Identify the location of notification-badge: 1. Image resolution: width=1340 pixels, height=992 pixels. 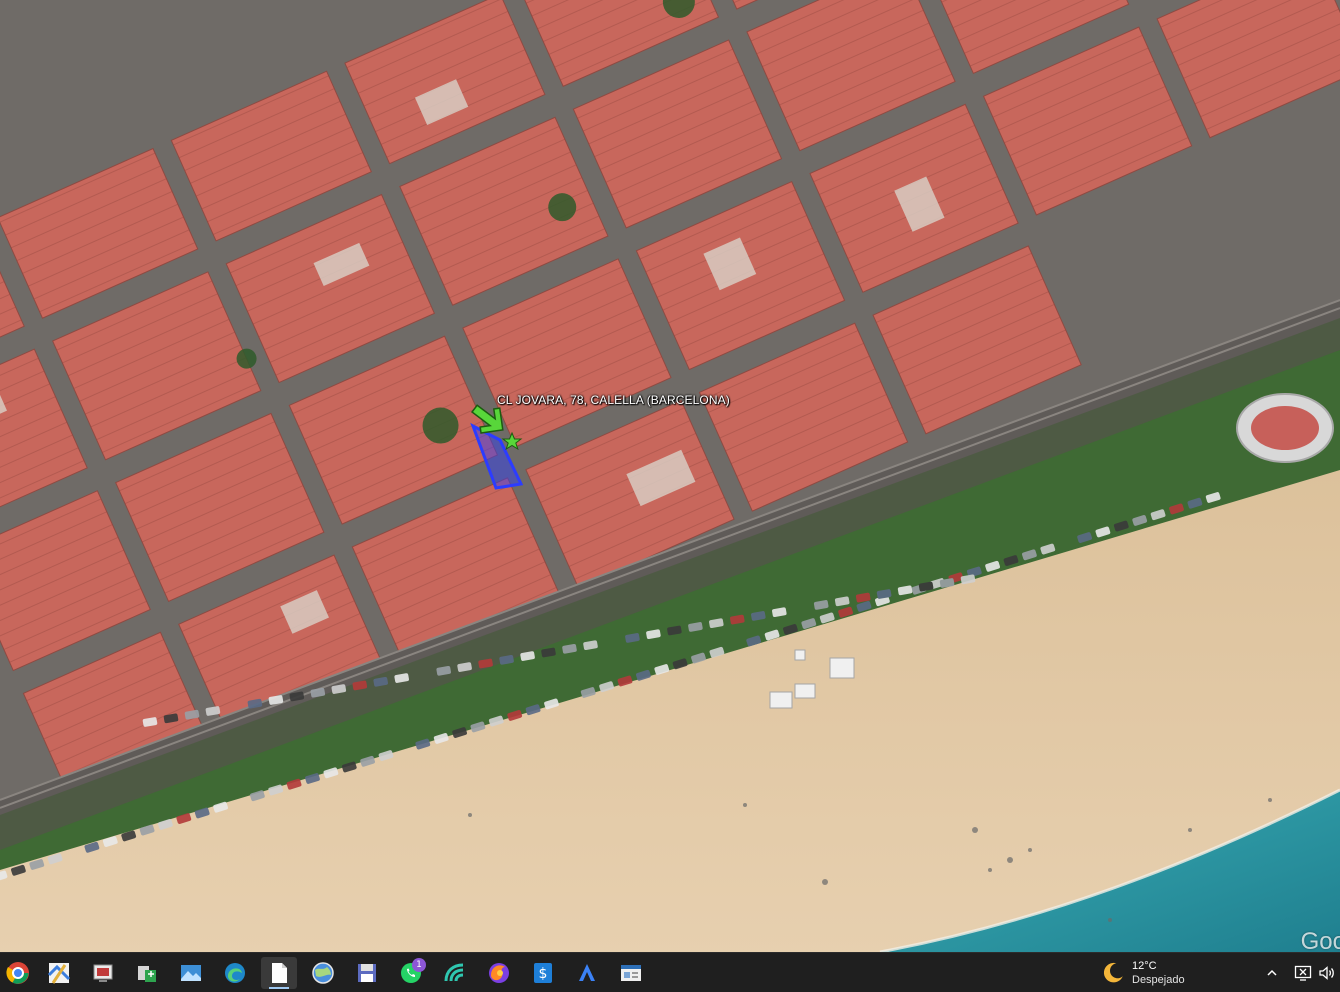
(419, 965).